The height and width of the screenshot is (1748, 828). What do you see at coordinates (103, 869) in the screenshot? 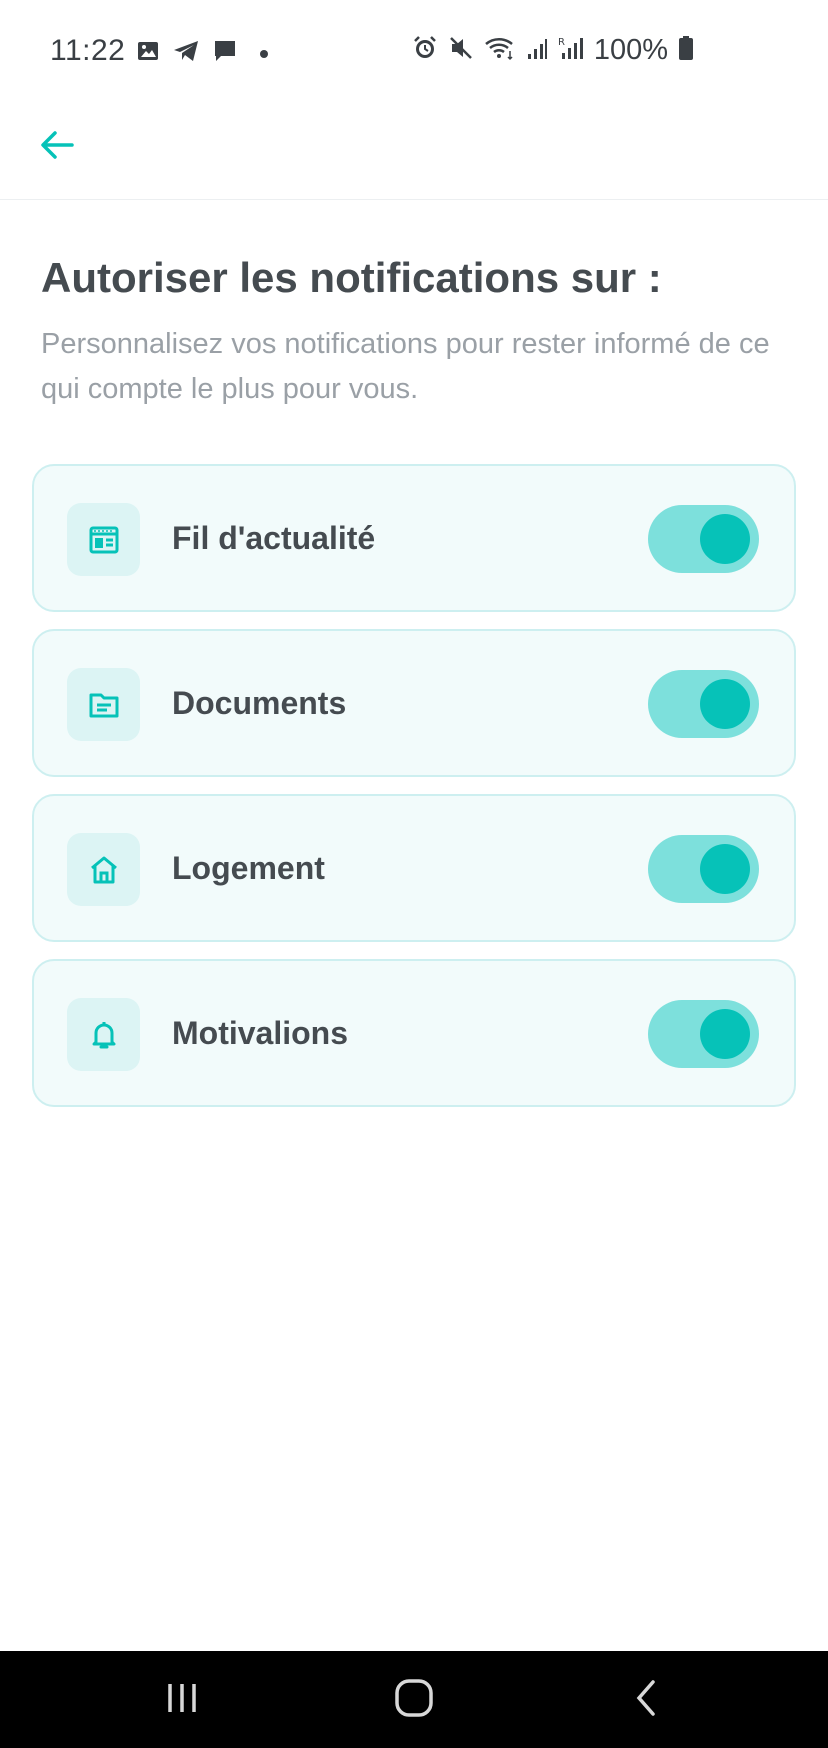
I see `home-icon` at bounding box center [103, 869].